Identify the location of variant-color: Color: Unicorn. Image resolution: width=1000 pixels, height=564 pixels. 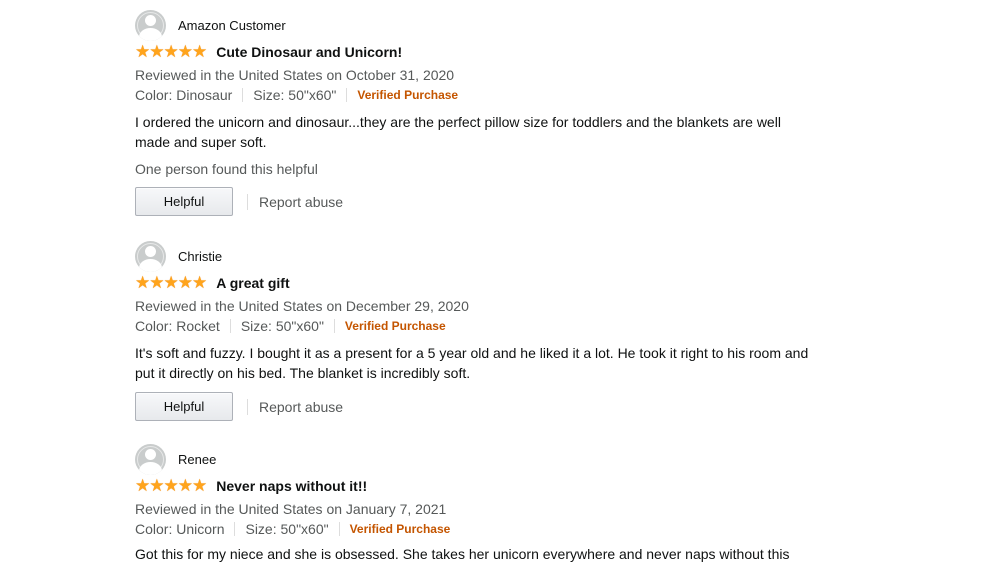
(179, 529).